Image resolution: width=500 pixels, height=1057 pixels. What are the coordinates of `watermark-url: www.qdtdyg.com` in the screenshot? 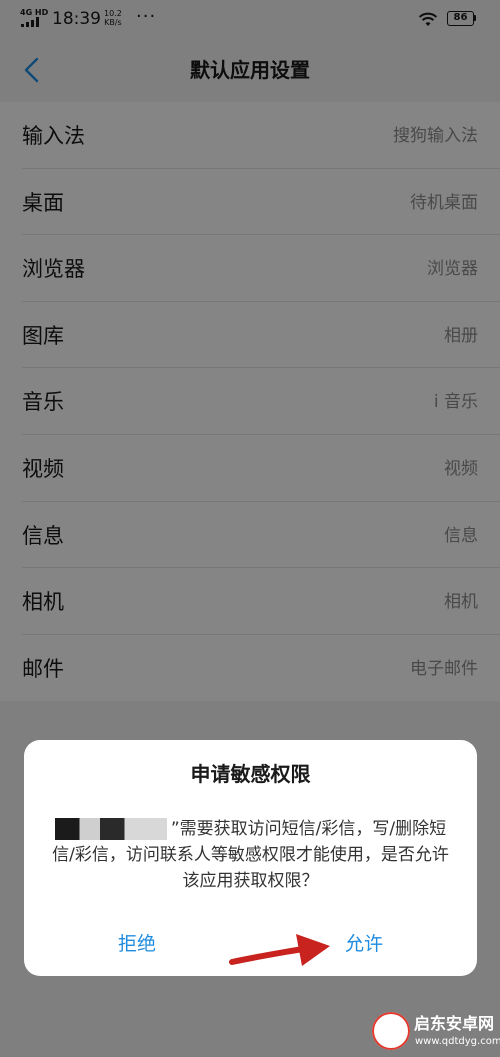 It's located at (457, 1041).